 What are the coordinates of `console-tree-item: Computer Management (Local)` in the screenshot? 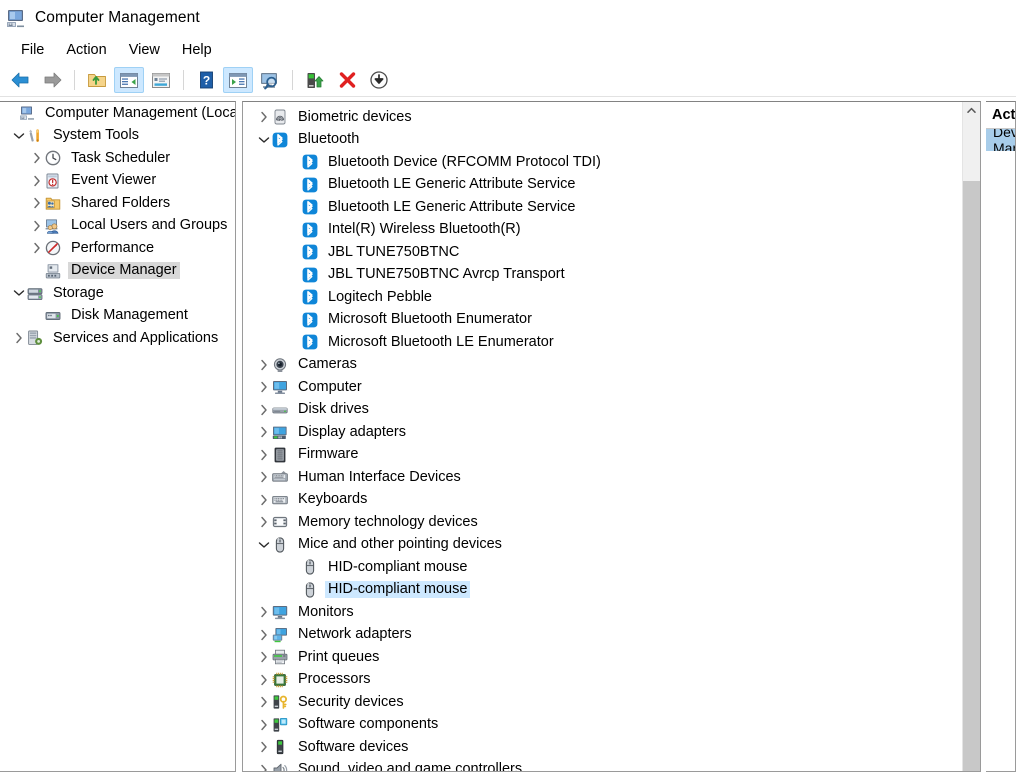 It's located at (117, 113).